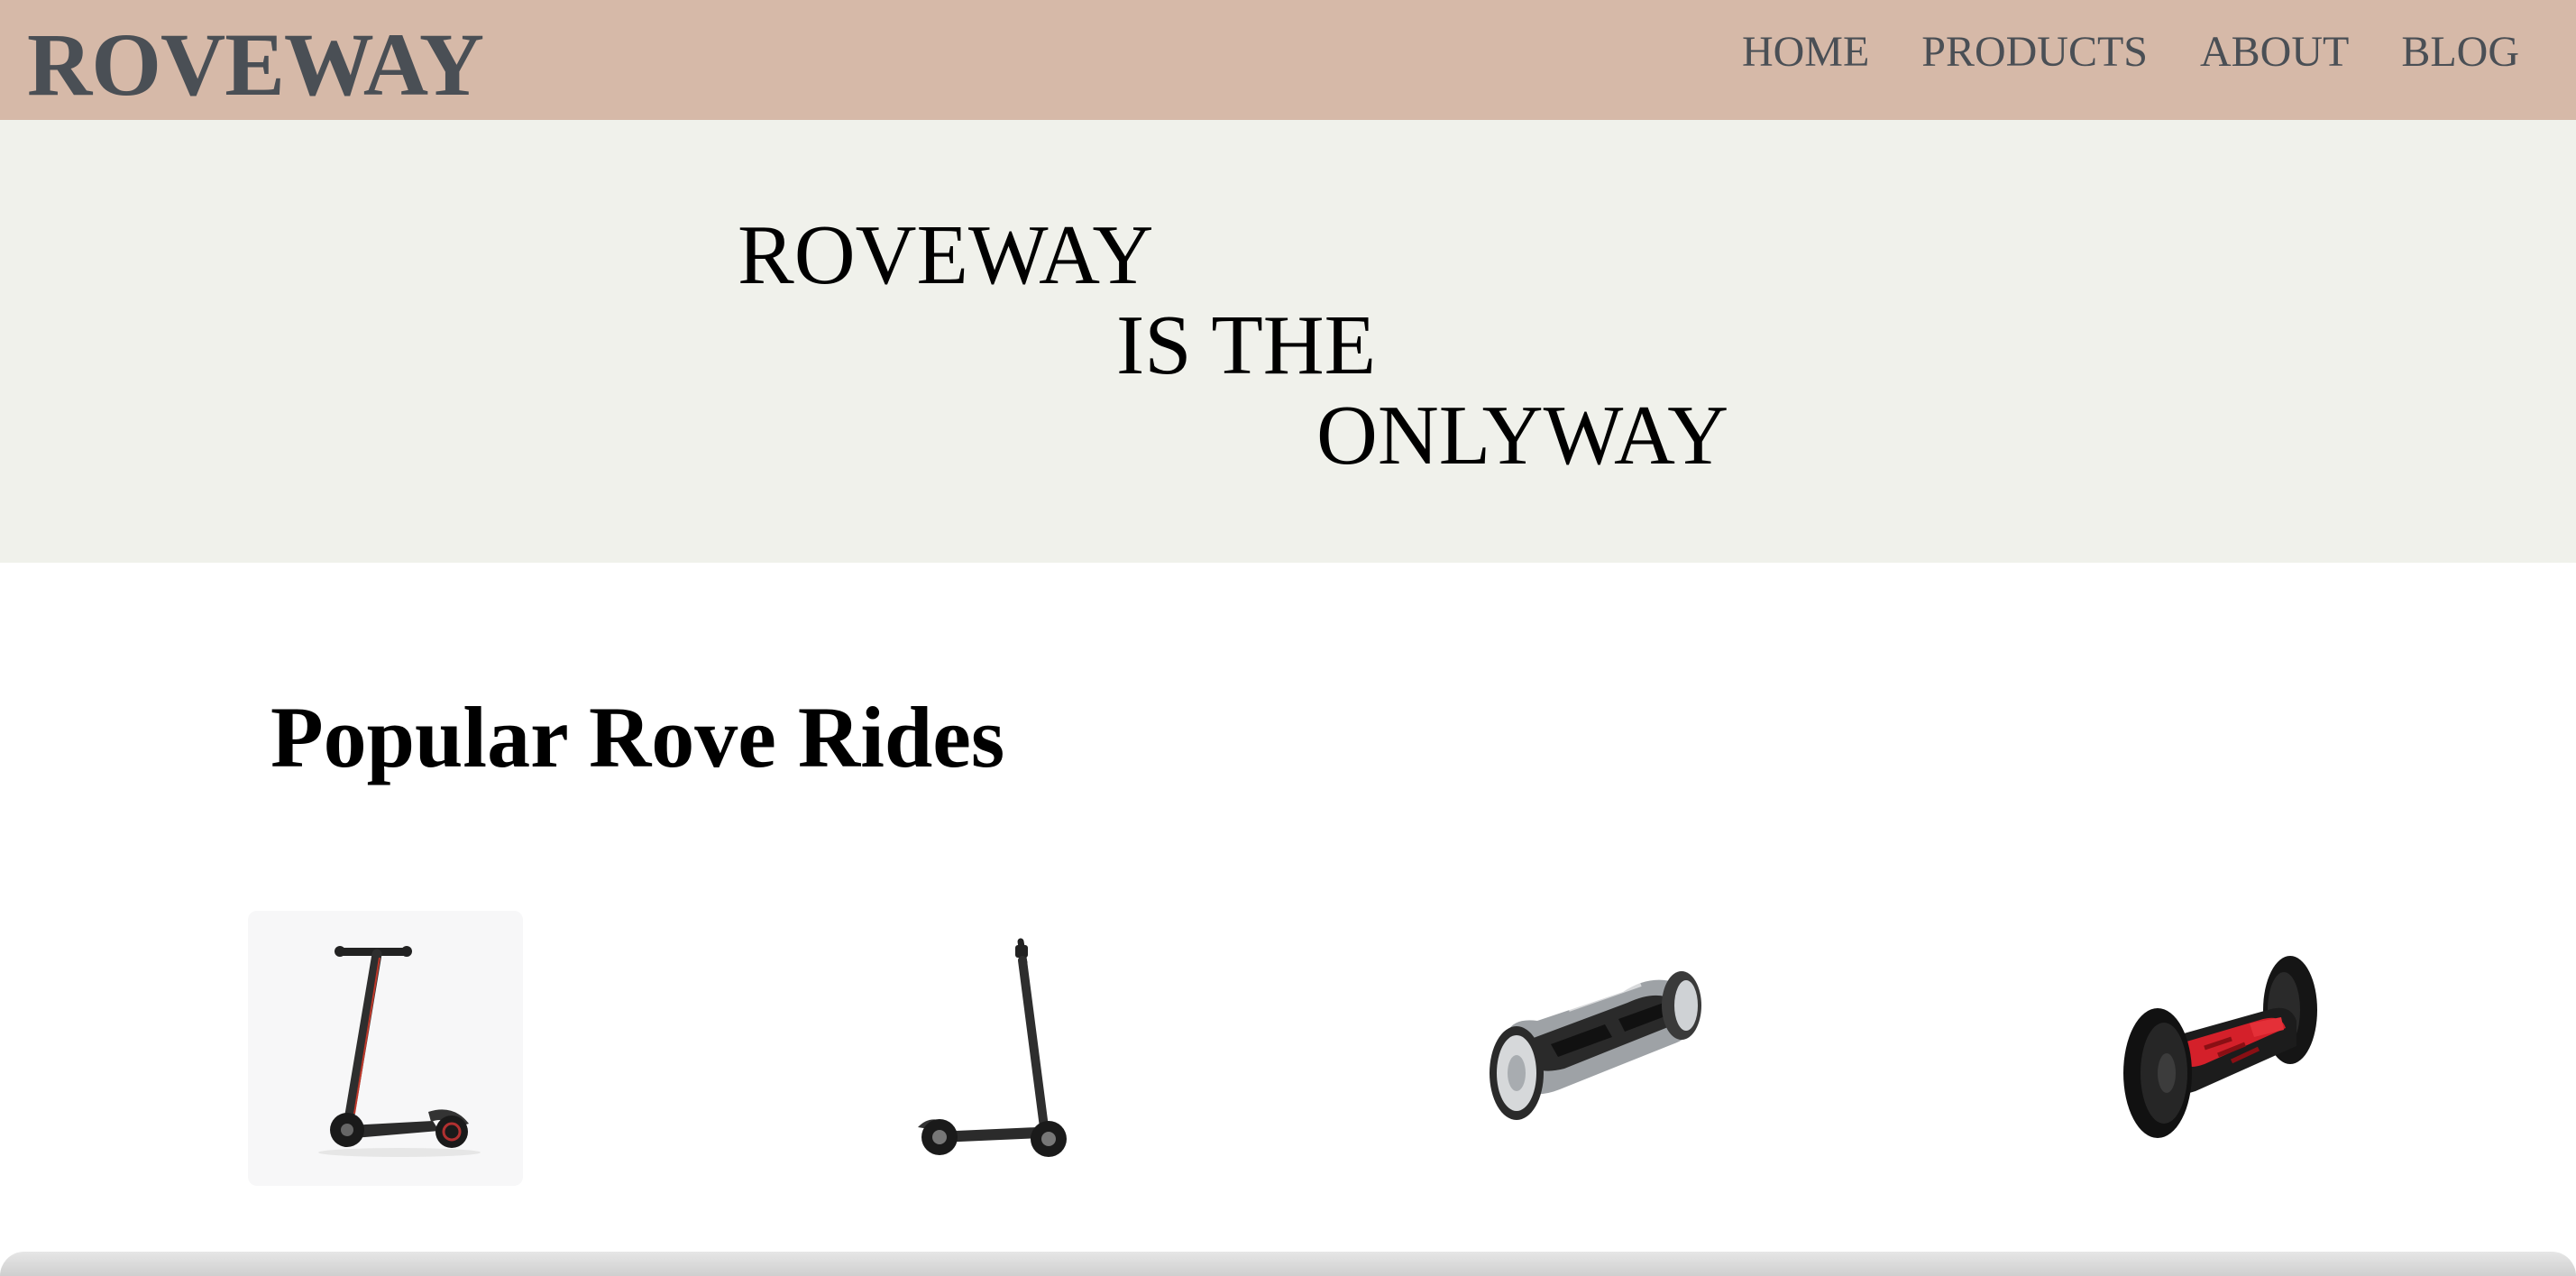  I want to click on window-bottom-edge, so click(1288, 1264).